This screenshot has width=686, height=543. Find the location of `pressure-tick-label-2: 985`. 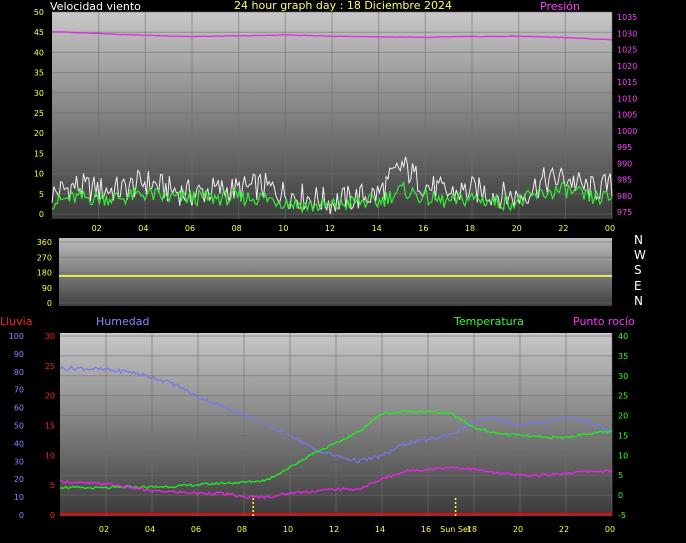

pressure-tick-label-2: 985 is located at coordinates (624, 180).